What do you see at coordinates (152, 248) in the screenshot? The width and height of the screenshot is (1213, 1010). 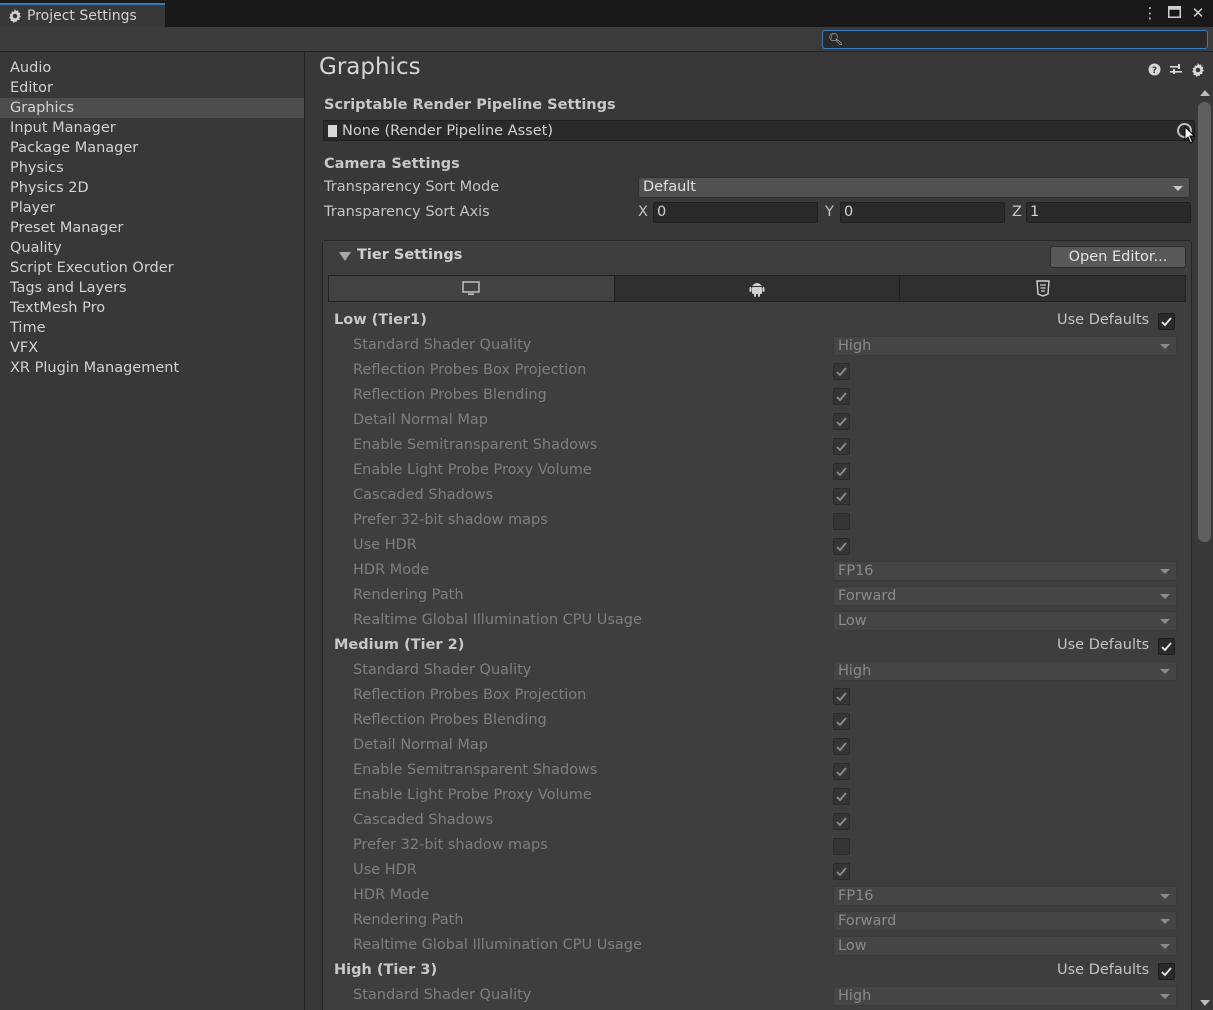 I see `sidebar-item-quality: Quality` at bounding box center [152, 248].